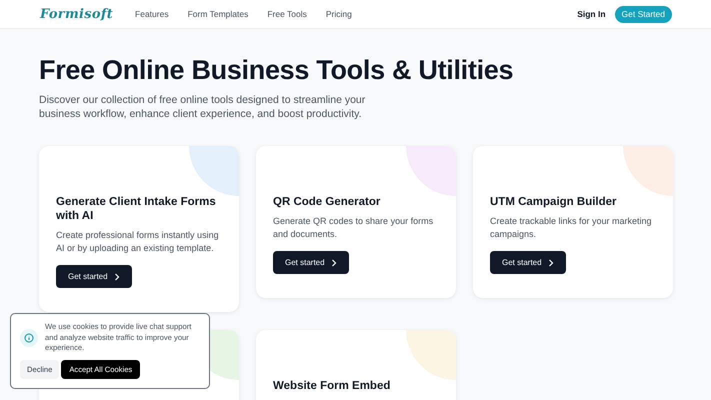  Describe the element at coordinates (339, 14) in the screenshot. I see `nav-link: Pricing` at that location.